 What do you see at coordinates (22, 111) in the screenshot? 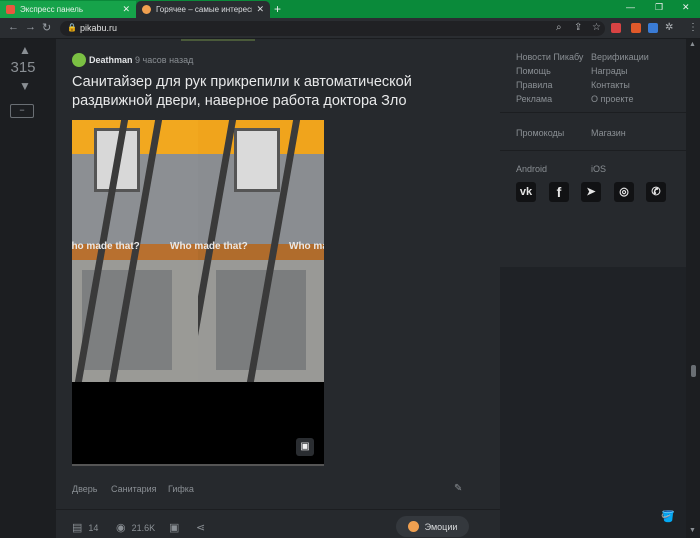
I see `hide-post-button: −` at bounding box center [22, 111].